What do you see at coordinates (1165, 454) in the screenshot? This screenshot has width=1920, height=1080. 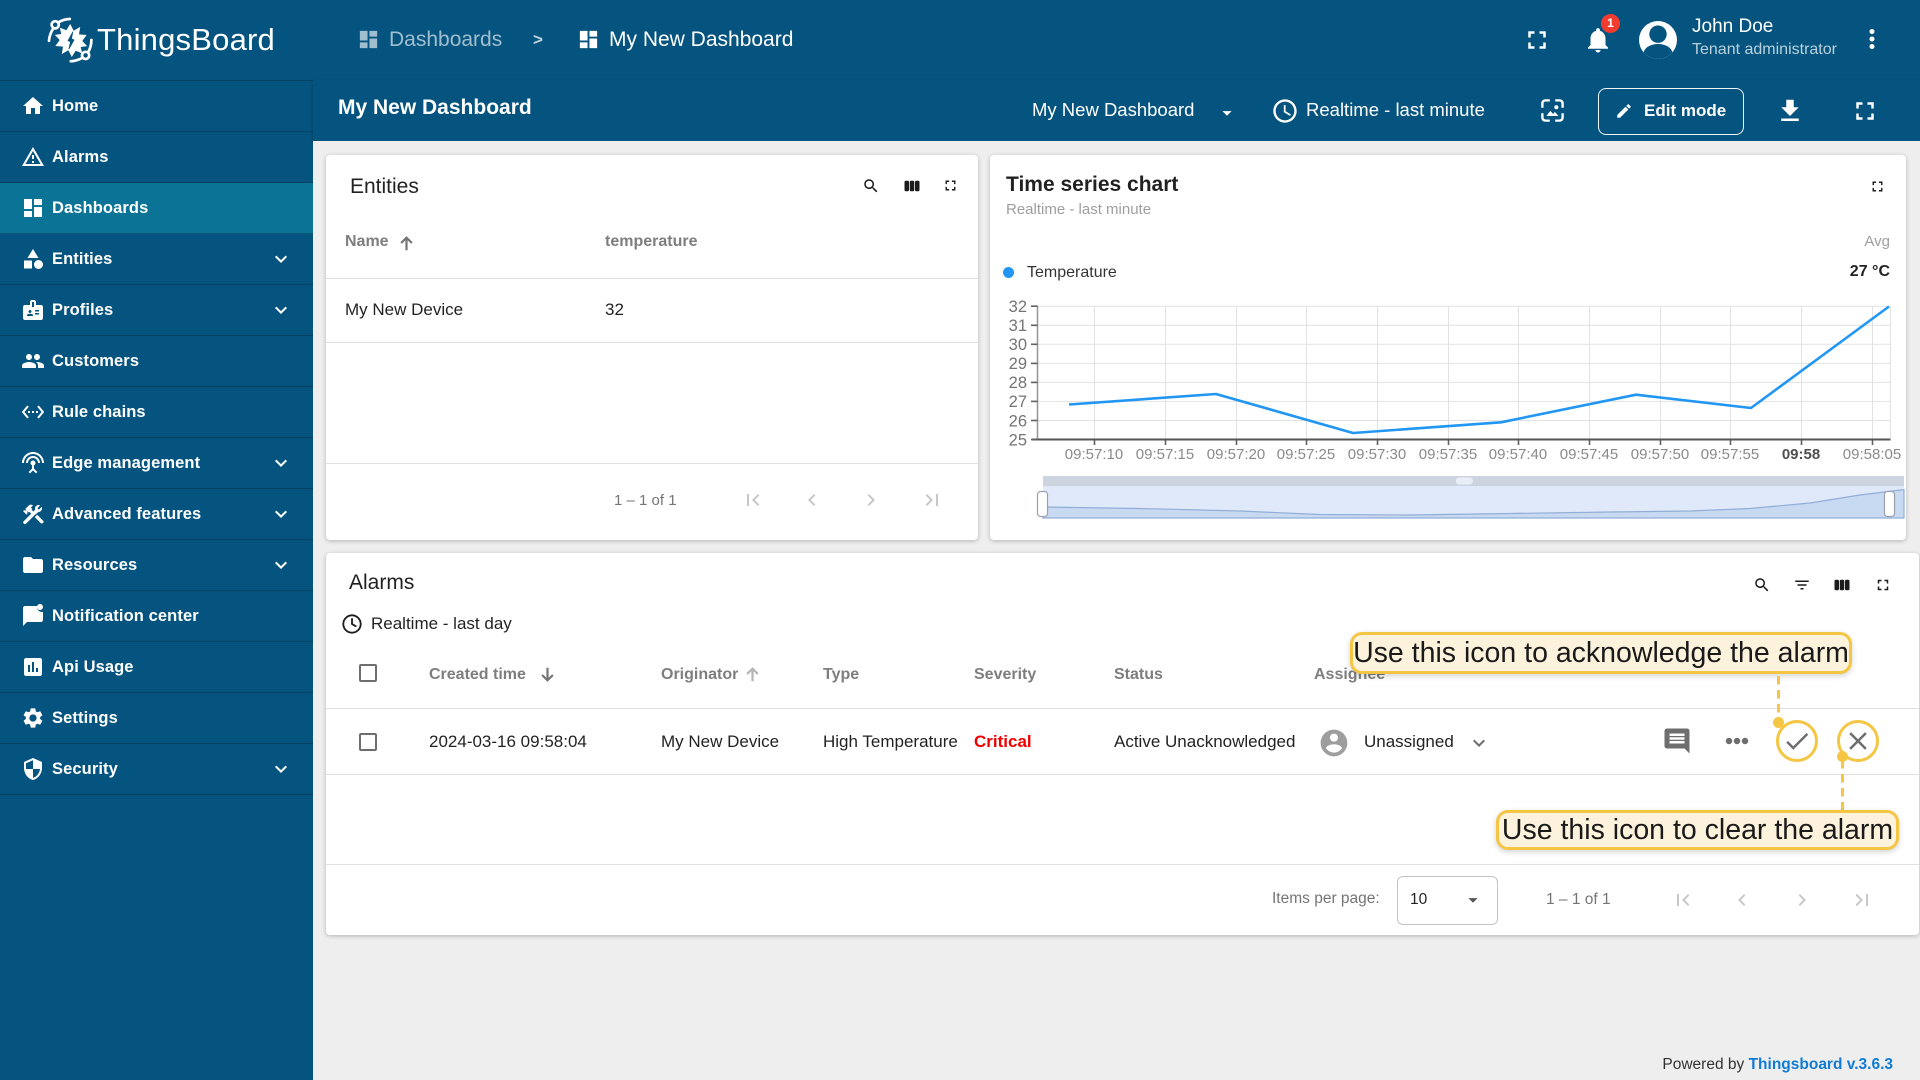 I see `svg-text: 09:57:15` at bounding box center [1165, 454].